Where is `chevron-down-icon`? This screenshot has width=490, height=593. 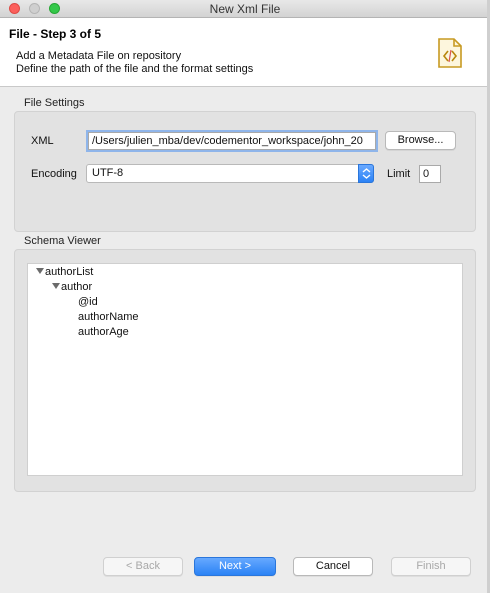 chevron-down-icon is located at coordinates (366, 173).